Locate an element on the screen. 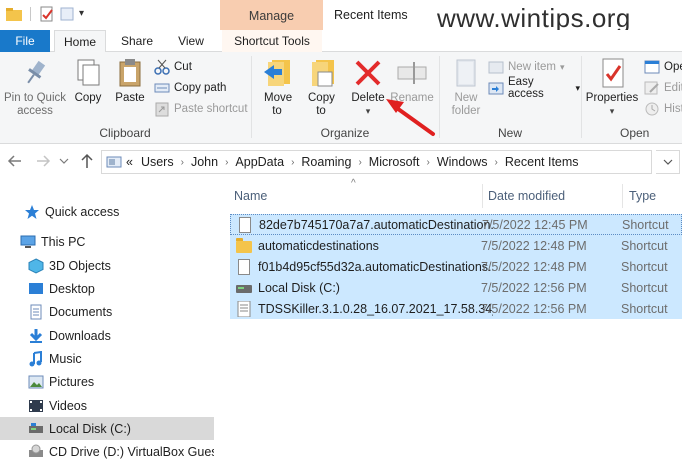 This screenshot has width=682, height=471. new-item-button: New item ▾ is located at coordinates (526, 67).